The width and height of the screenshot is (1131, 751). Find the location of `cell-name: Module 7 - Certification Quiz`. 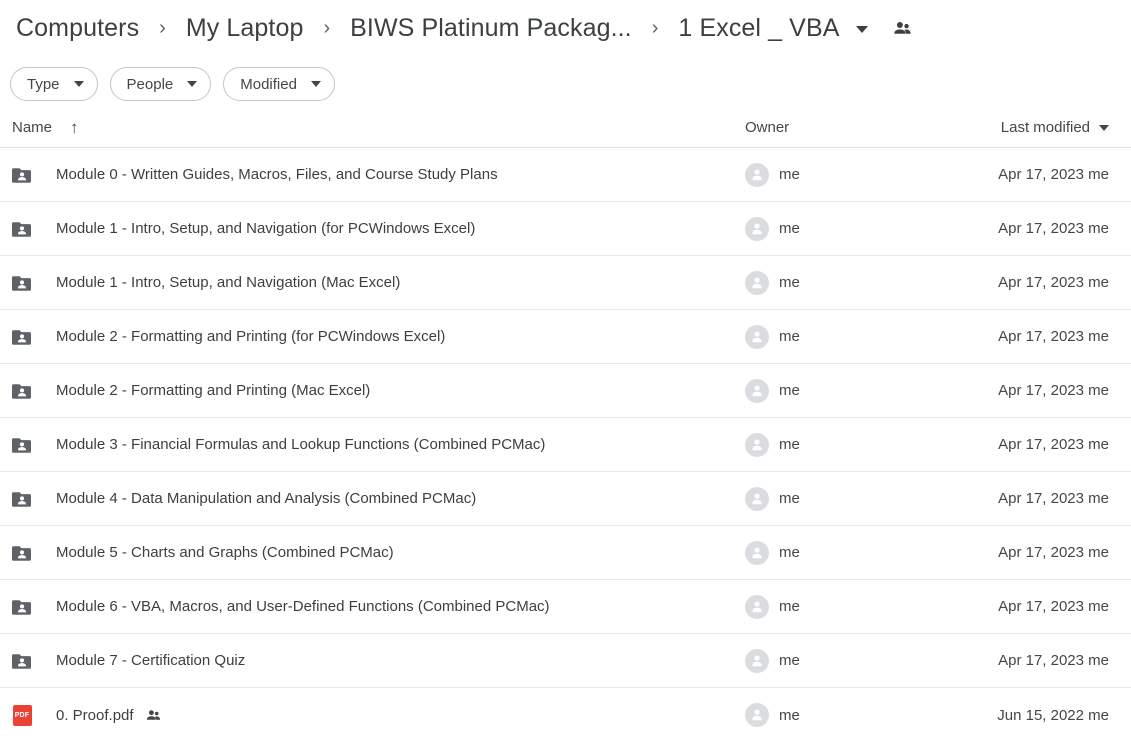

cell-name: Module 7 - Certification Quiz is located at coordinates (377, 661).